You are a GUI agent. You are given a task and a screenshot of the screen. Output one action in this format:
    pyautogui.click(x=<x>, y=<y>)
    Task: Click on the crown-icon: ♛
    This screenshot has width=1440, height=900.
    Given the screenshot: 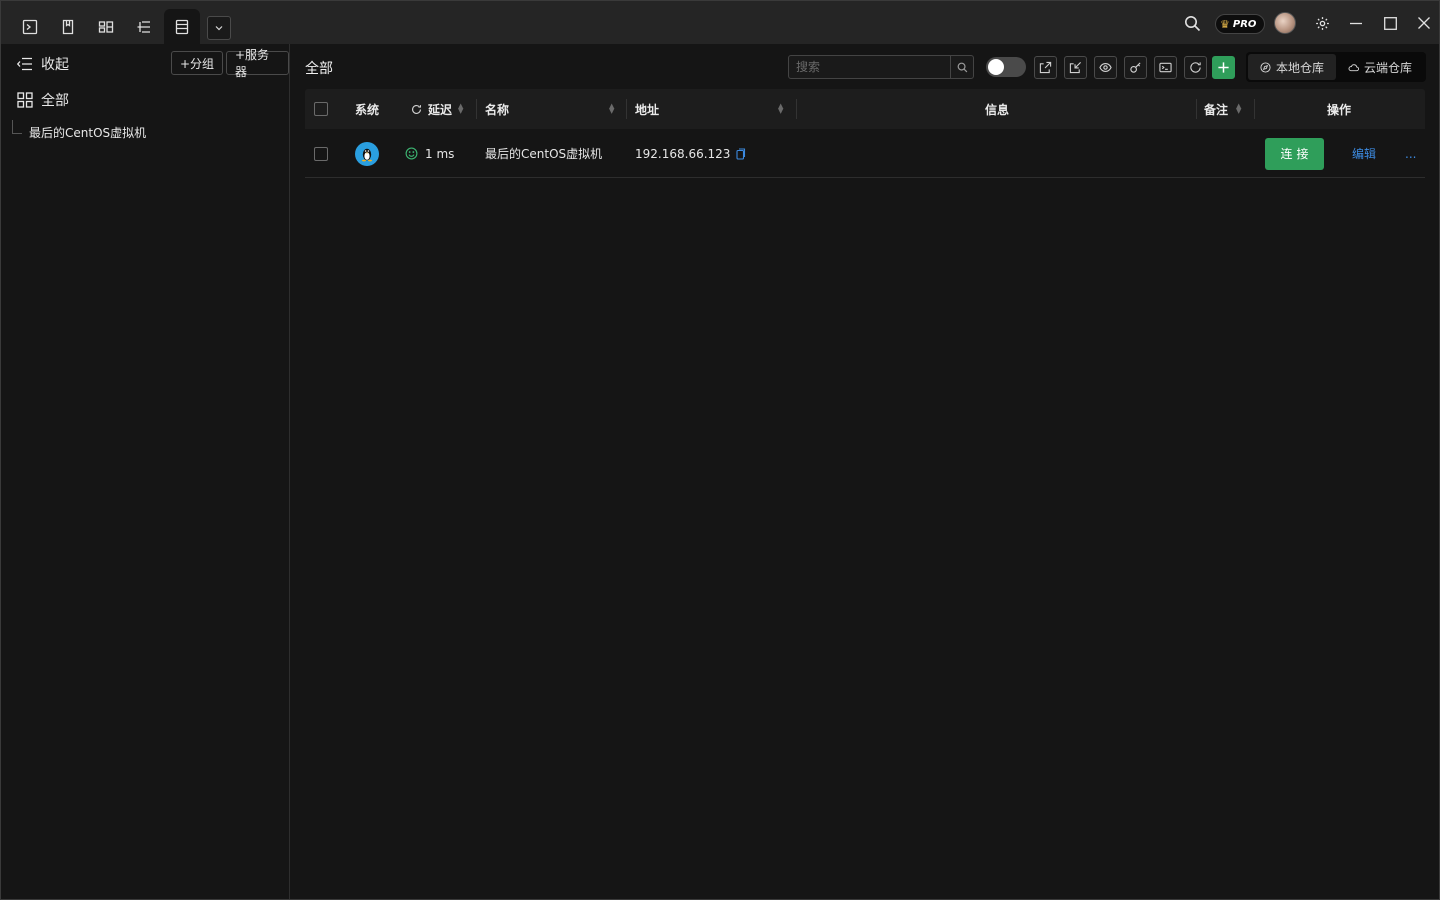 What is the action you would take?
    pyautogui.click(x=1225, y=24)
    